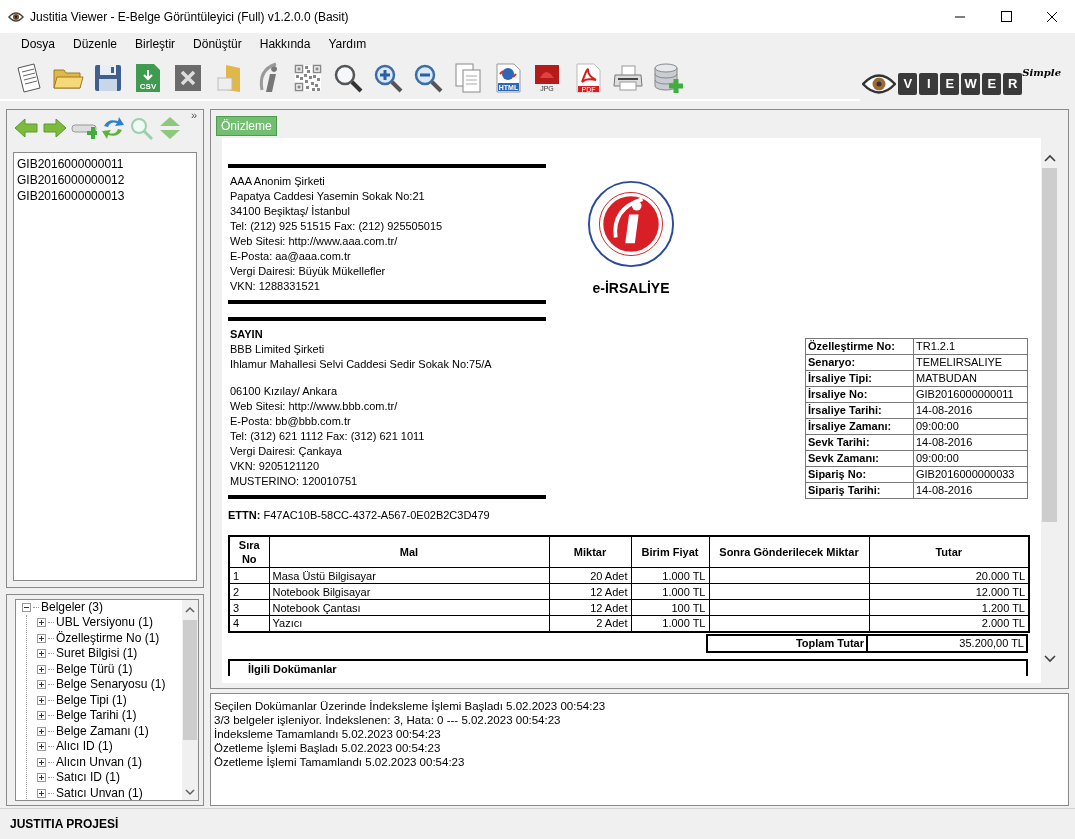 This screenshot has width=1075, height=839. Describe the element at coordinates (668, 78) in the screenshot. I see `database-add-icon` at that location.